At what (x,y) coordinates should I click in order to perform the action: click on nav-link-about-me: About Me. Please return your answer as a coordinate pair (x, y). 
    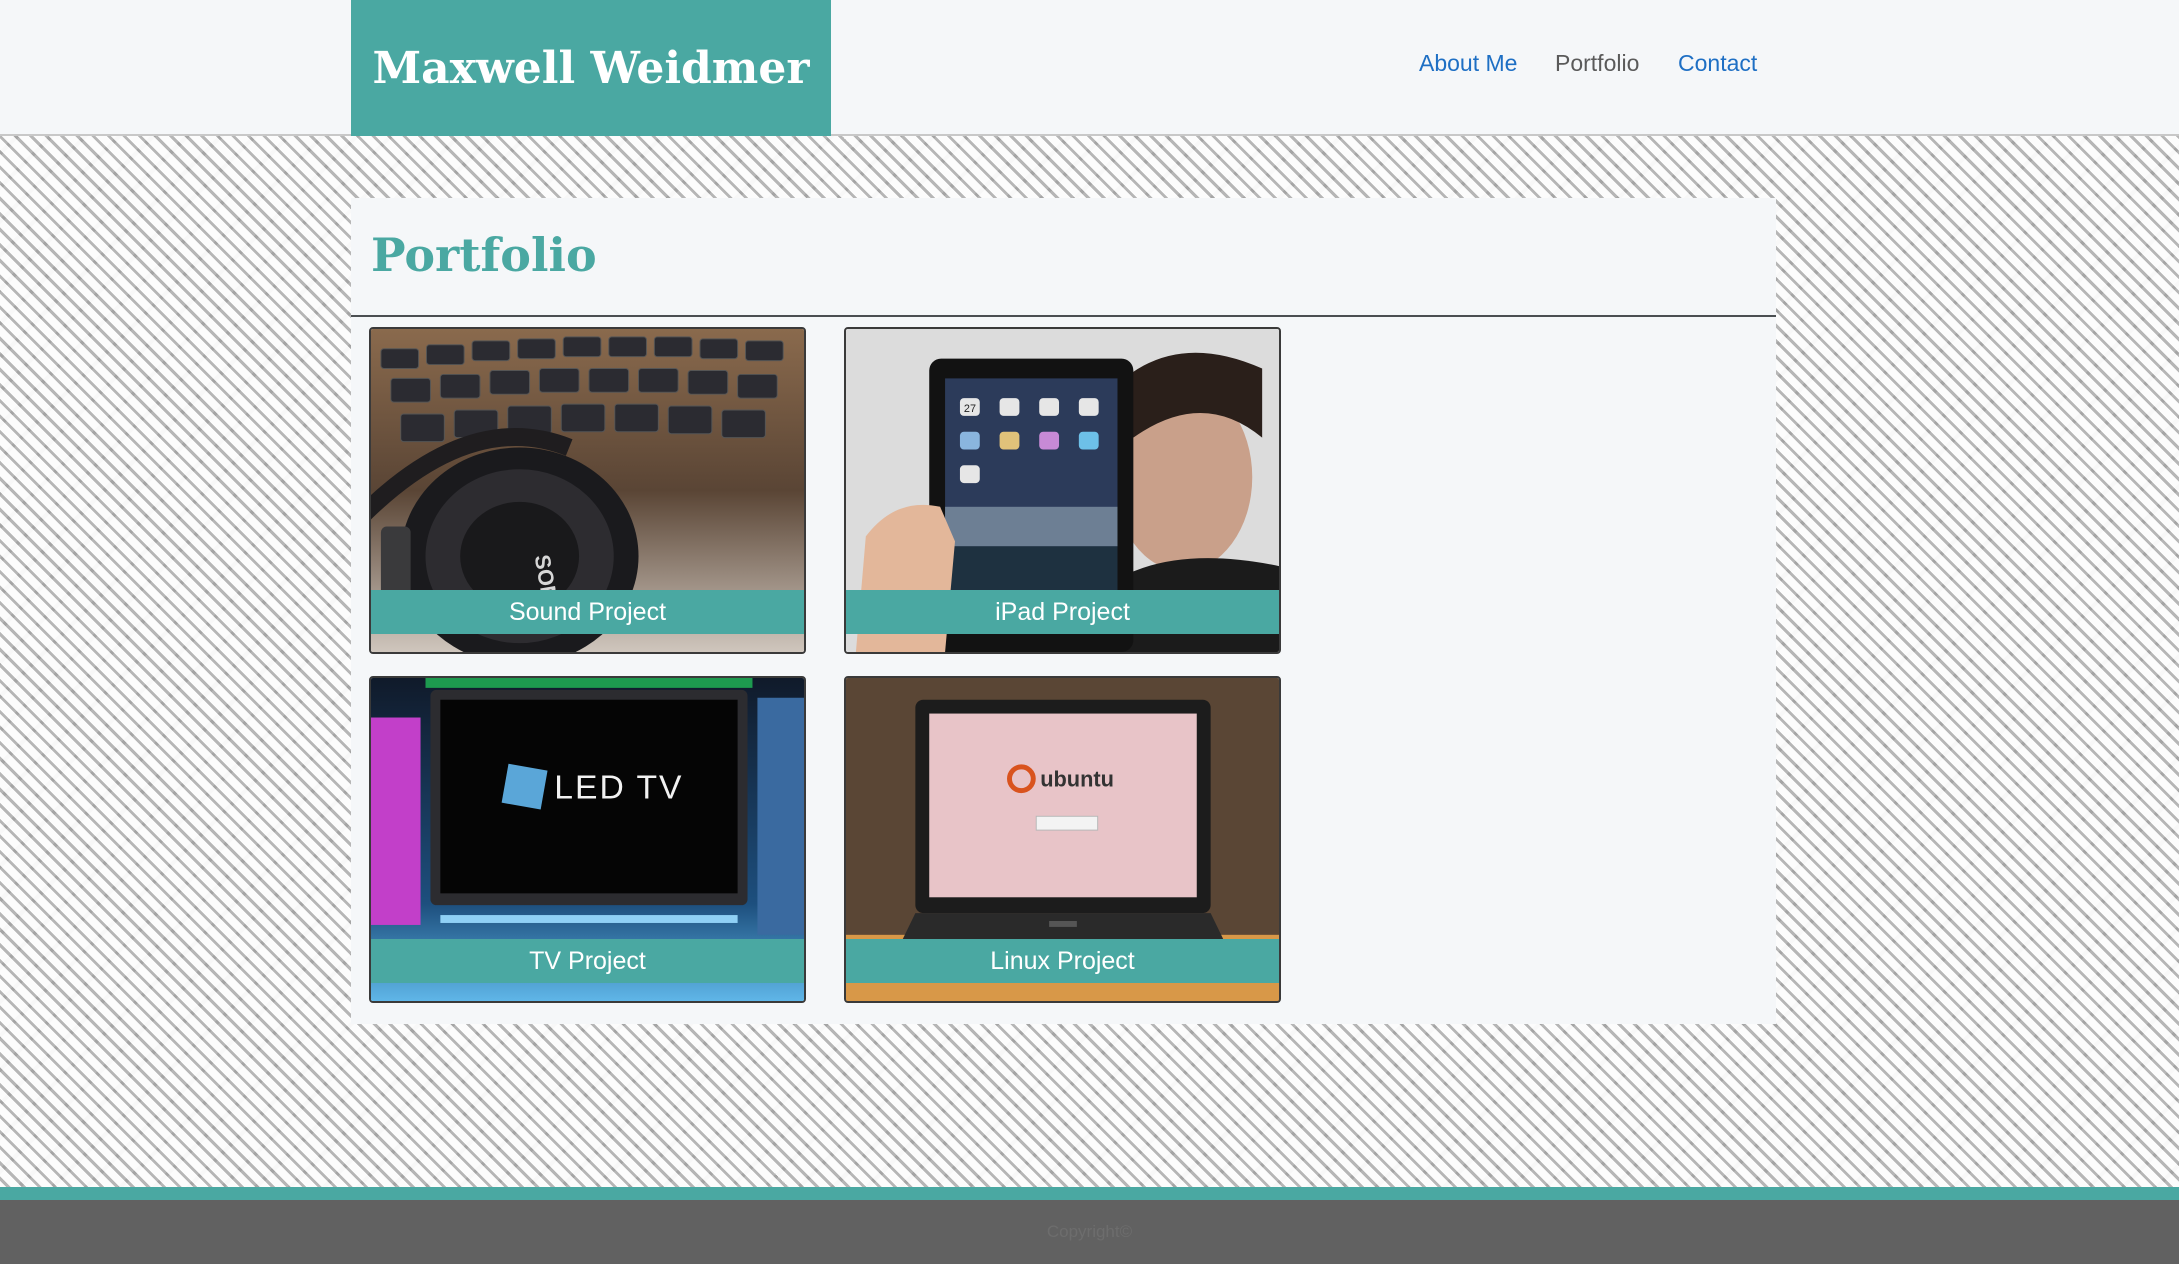
    Looking at the image, I should click on (1468, 63).